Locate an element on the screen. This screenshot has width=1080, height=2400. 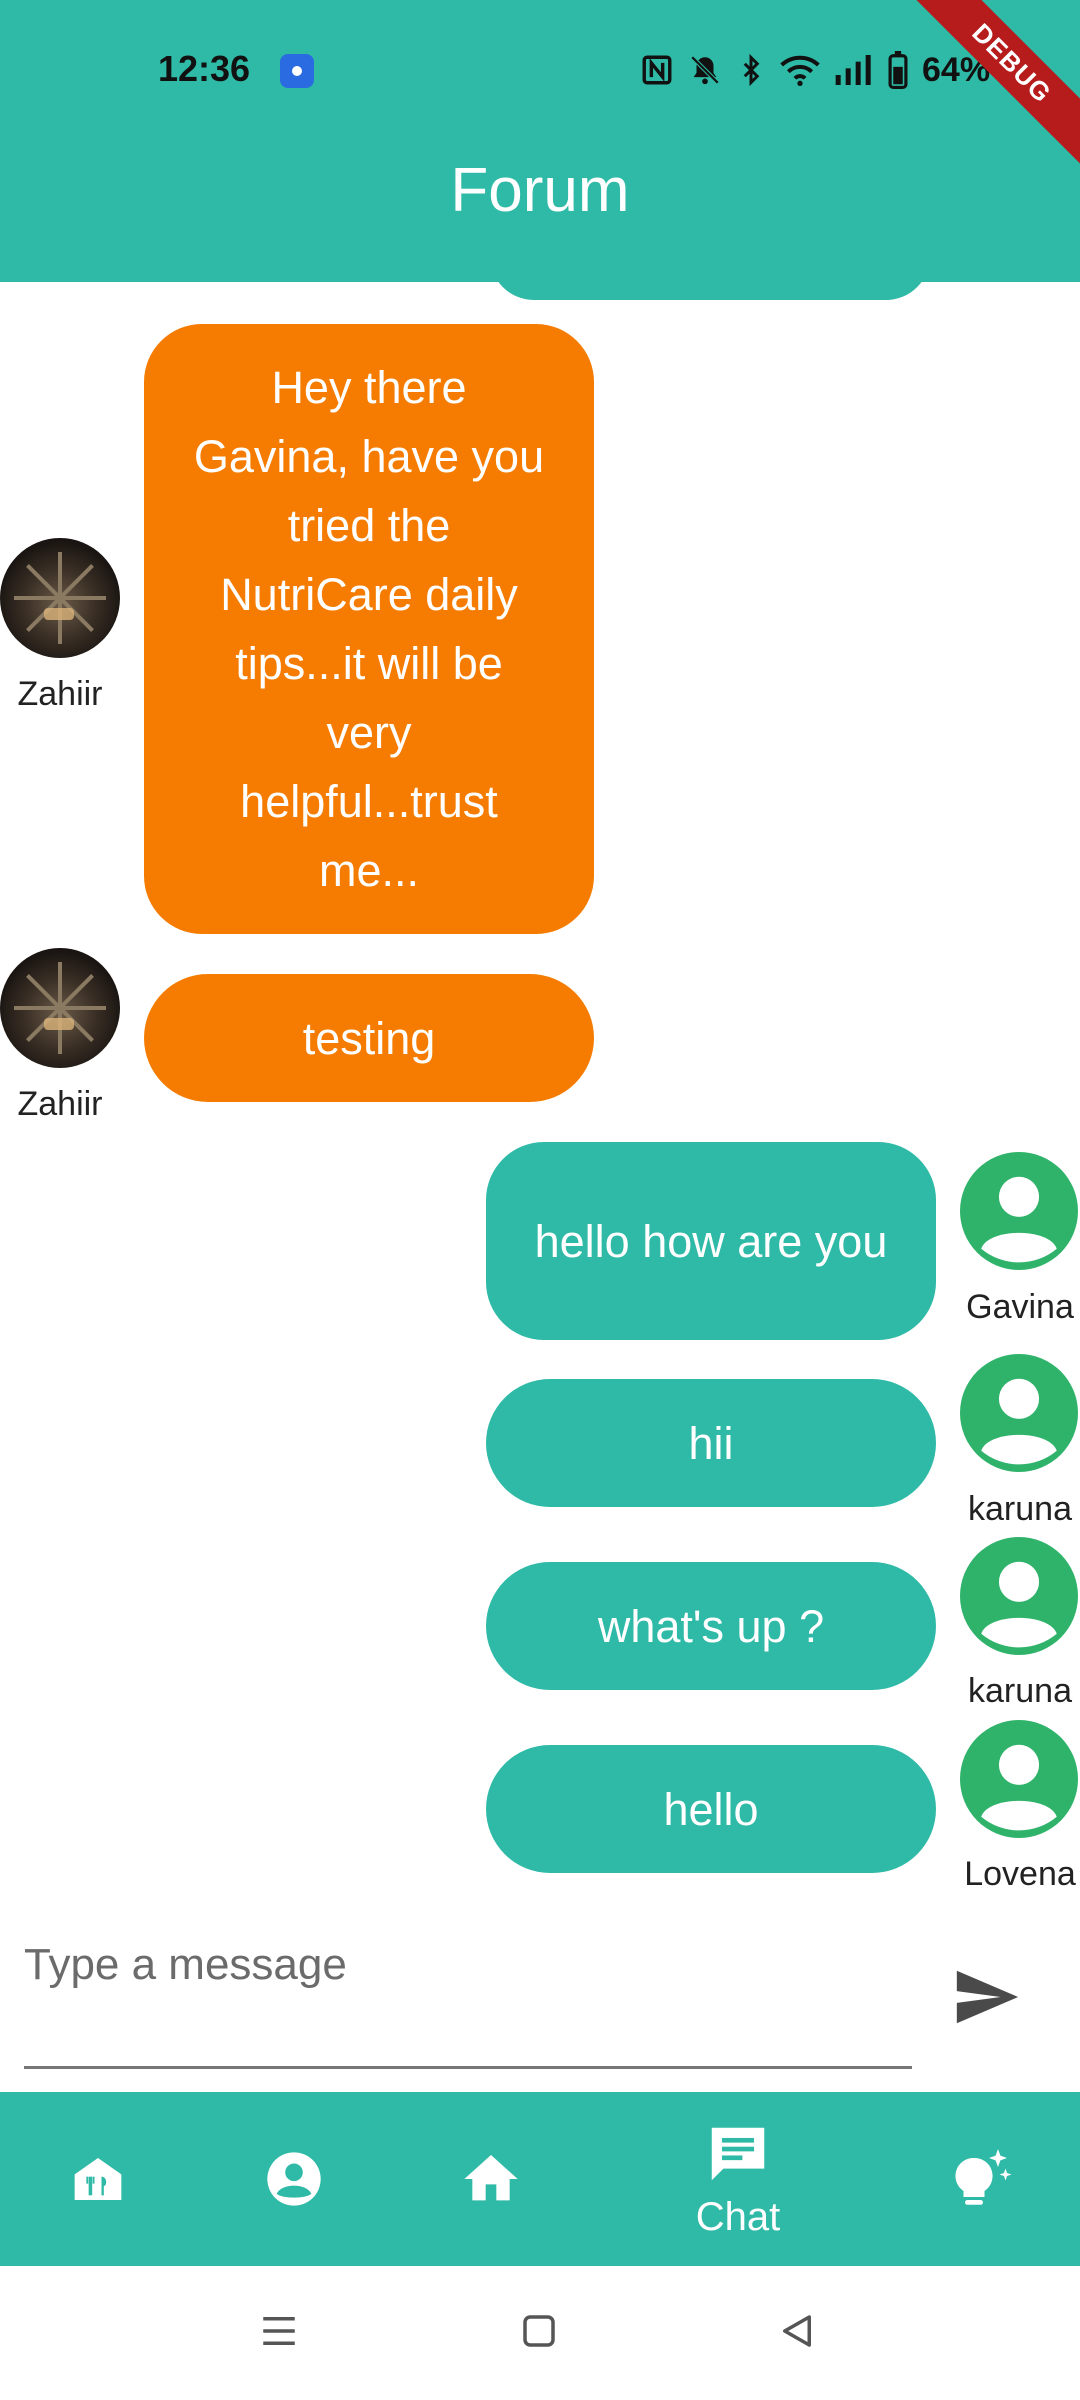
system-navigation-bar is located at coordinates (540, 2333).